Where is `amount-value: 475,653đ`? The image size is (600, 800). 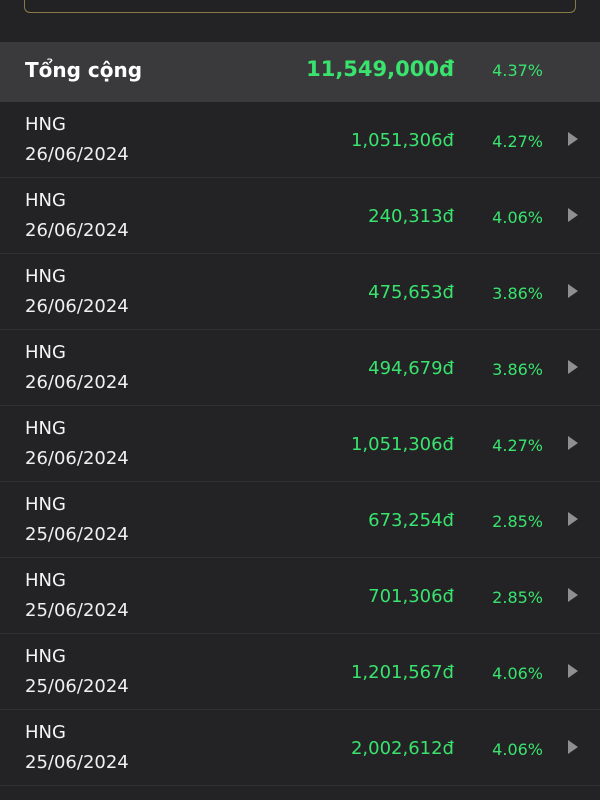
amount-value: 475,653đ is located at coordinates (411, 292).